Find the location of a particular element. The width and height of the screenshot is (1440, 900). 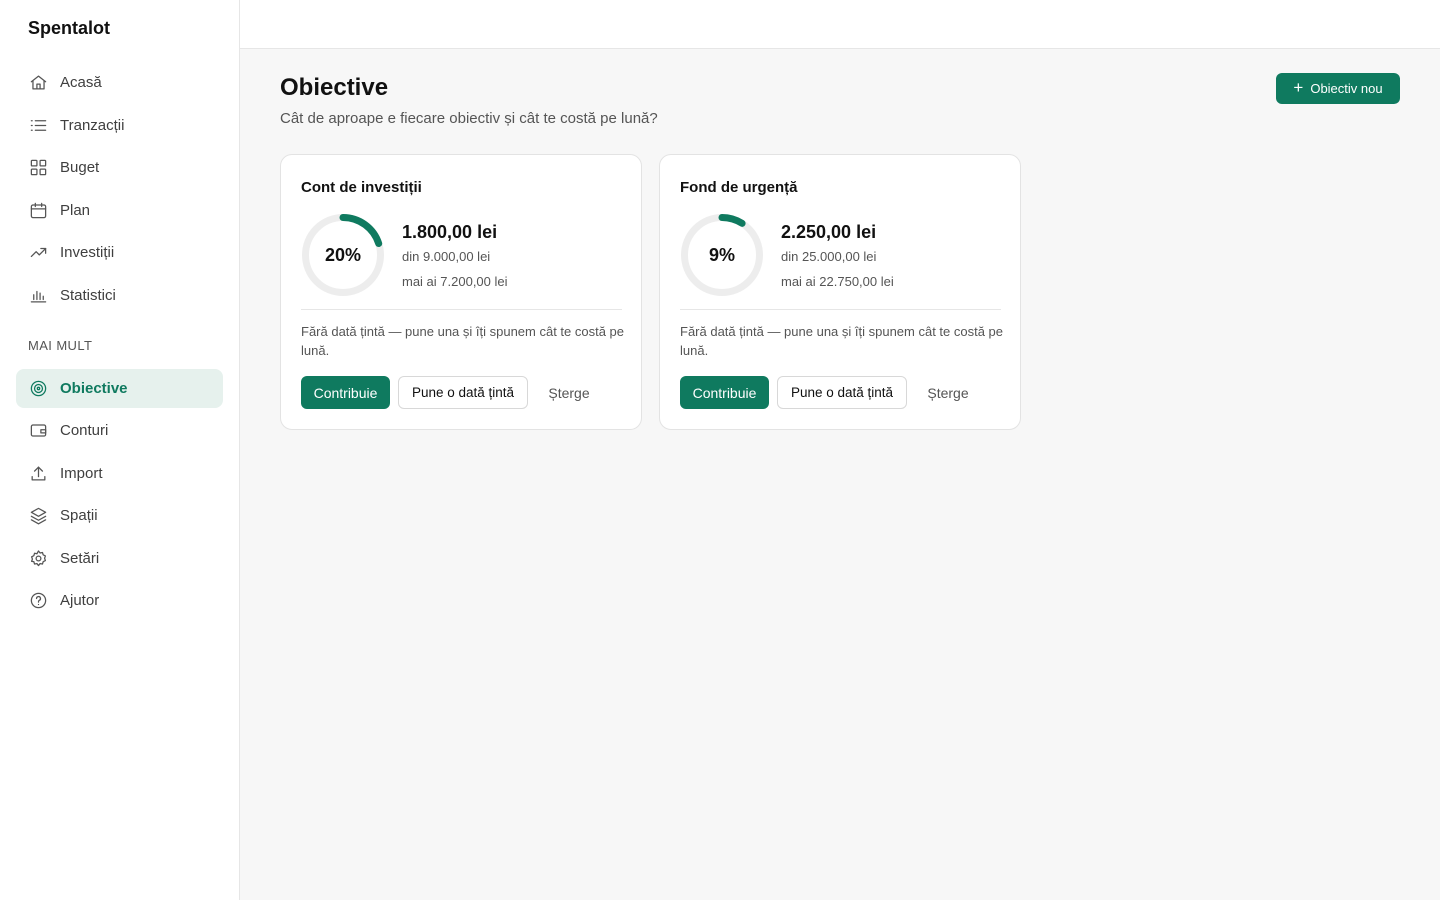

remaining-amount: mai ai 22.750,00 lei is located at coordinates (837, 281).